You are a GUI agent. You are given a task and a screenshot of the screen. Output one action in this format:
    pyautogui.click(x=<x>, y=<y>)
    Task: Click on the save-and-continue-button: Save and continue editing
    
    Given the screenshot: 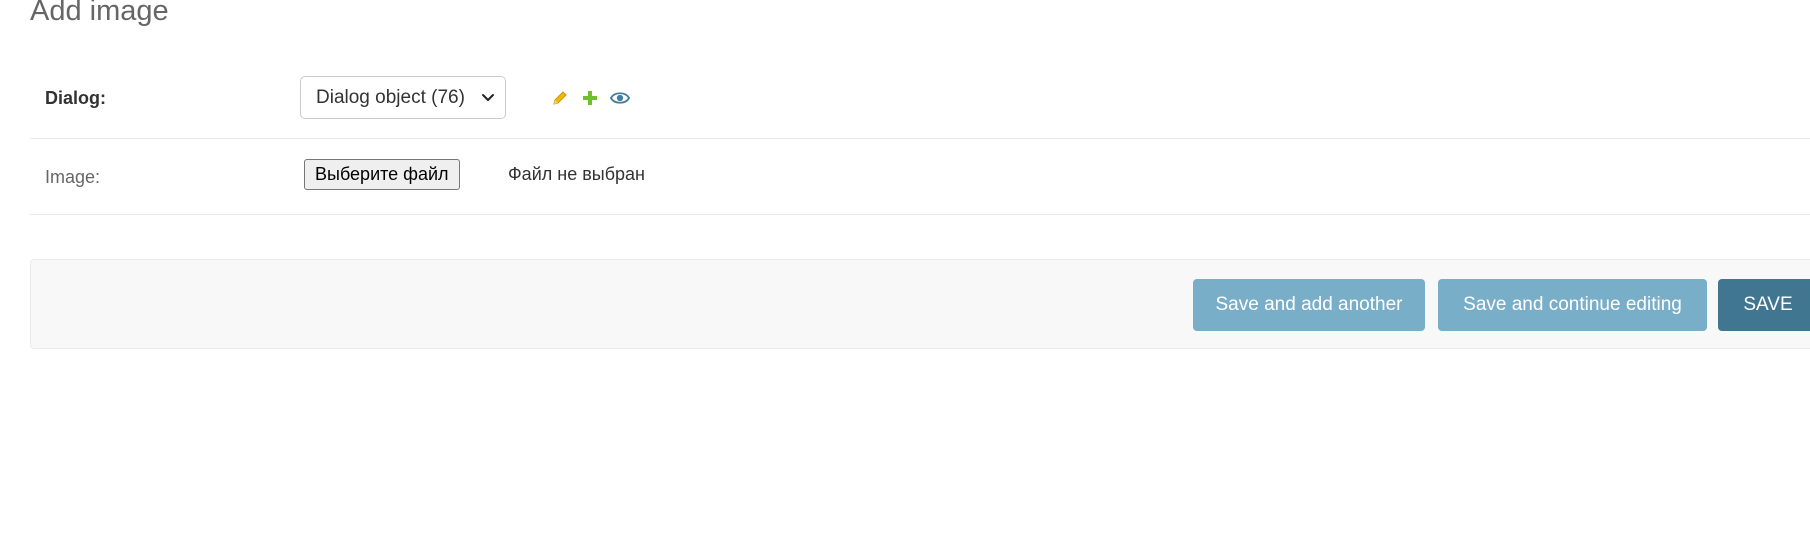 What is the action you would take?
    pyautogui.click(x=1572, y=305)
    